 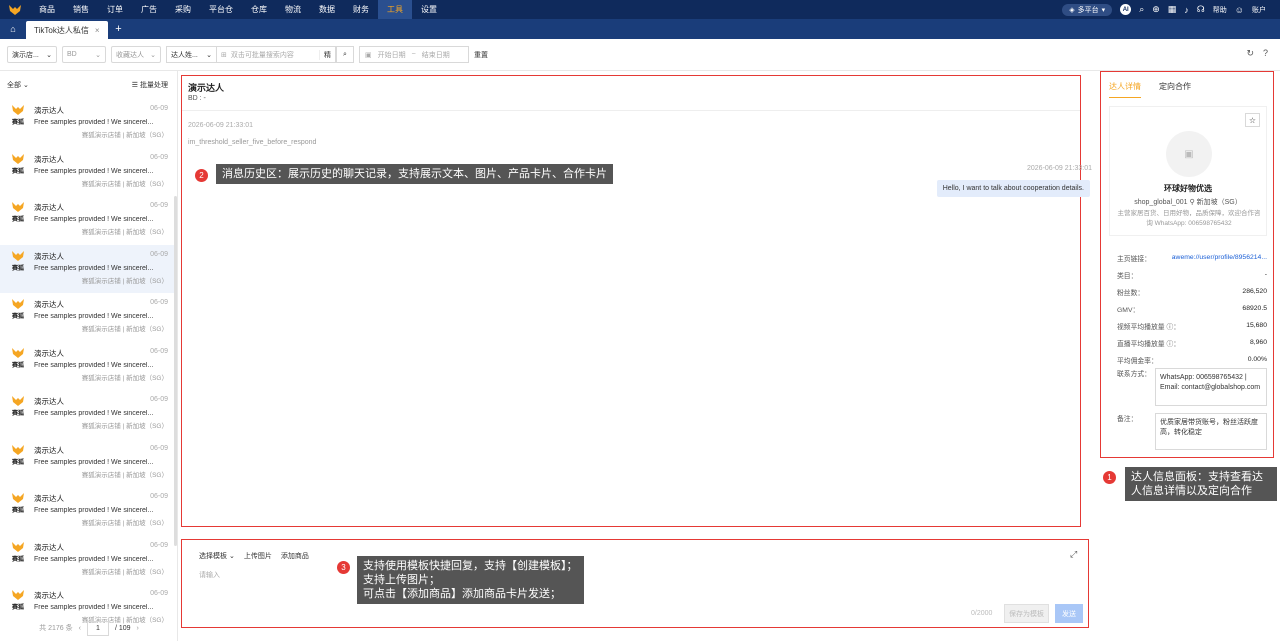 What do you see at coordinates (1192, 359) in the screenshot?
I see `stat-row: 平均佣金率： 0.00%` at bounding box center [1192, 359].